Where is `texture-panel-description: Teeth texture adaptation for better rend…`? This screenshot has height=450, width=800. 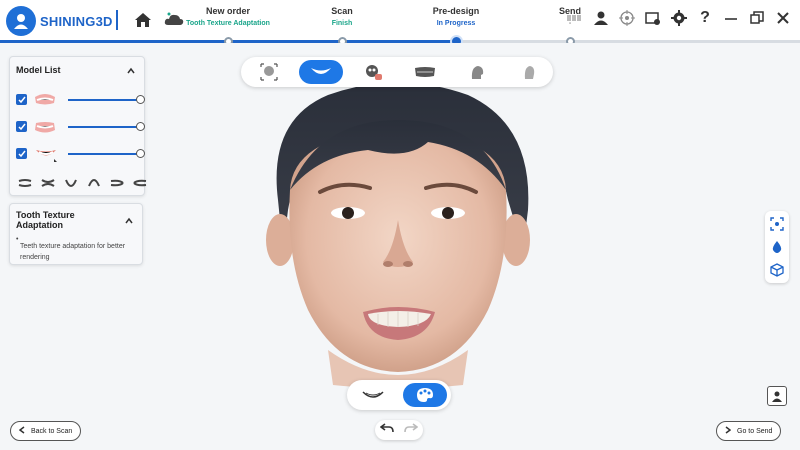
texture-panel-description: Teeth texture adaptation for better rend… is located at coordinates (73, 252).